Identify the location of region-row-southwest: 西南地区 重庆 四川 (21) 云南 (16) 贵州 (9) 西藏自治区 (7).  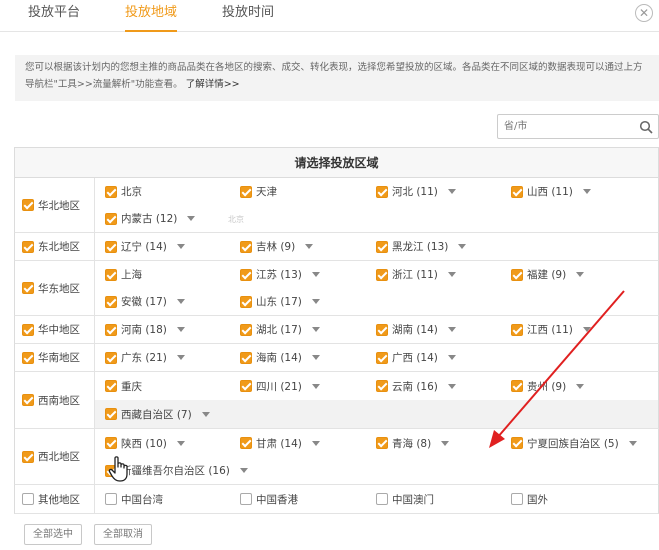
(336, 400).